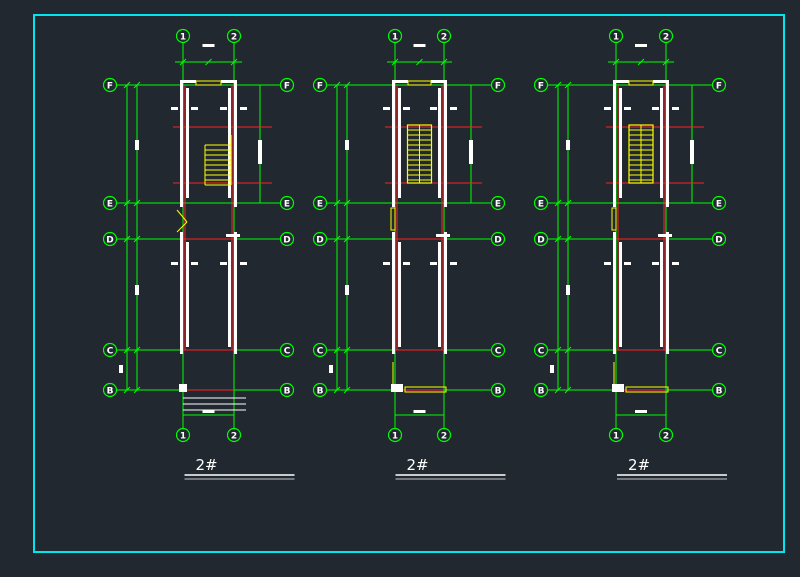 The width and height of the screenshot is (800, 577). I want to click on axis-bubble-bottom-2-label: 2, so click(666, 437).